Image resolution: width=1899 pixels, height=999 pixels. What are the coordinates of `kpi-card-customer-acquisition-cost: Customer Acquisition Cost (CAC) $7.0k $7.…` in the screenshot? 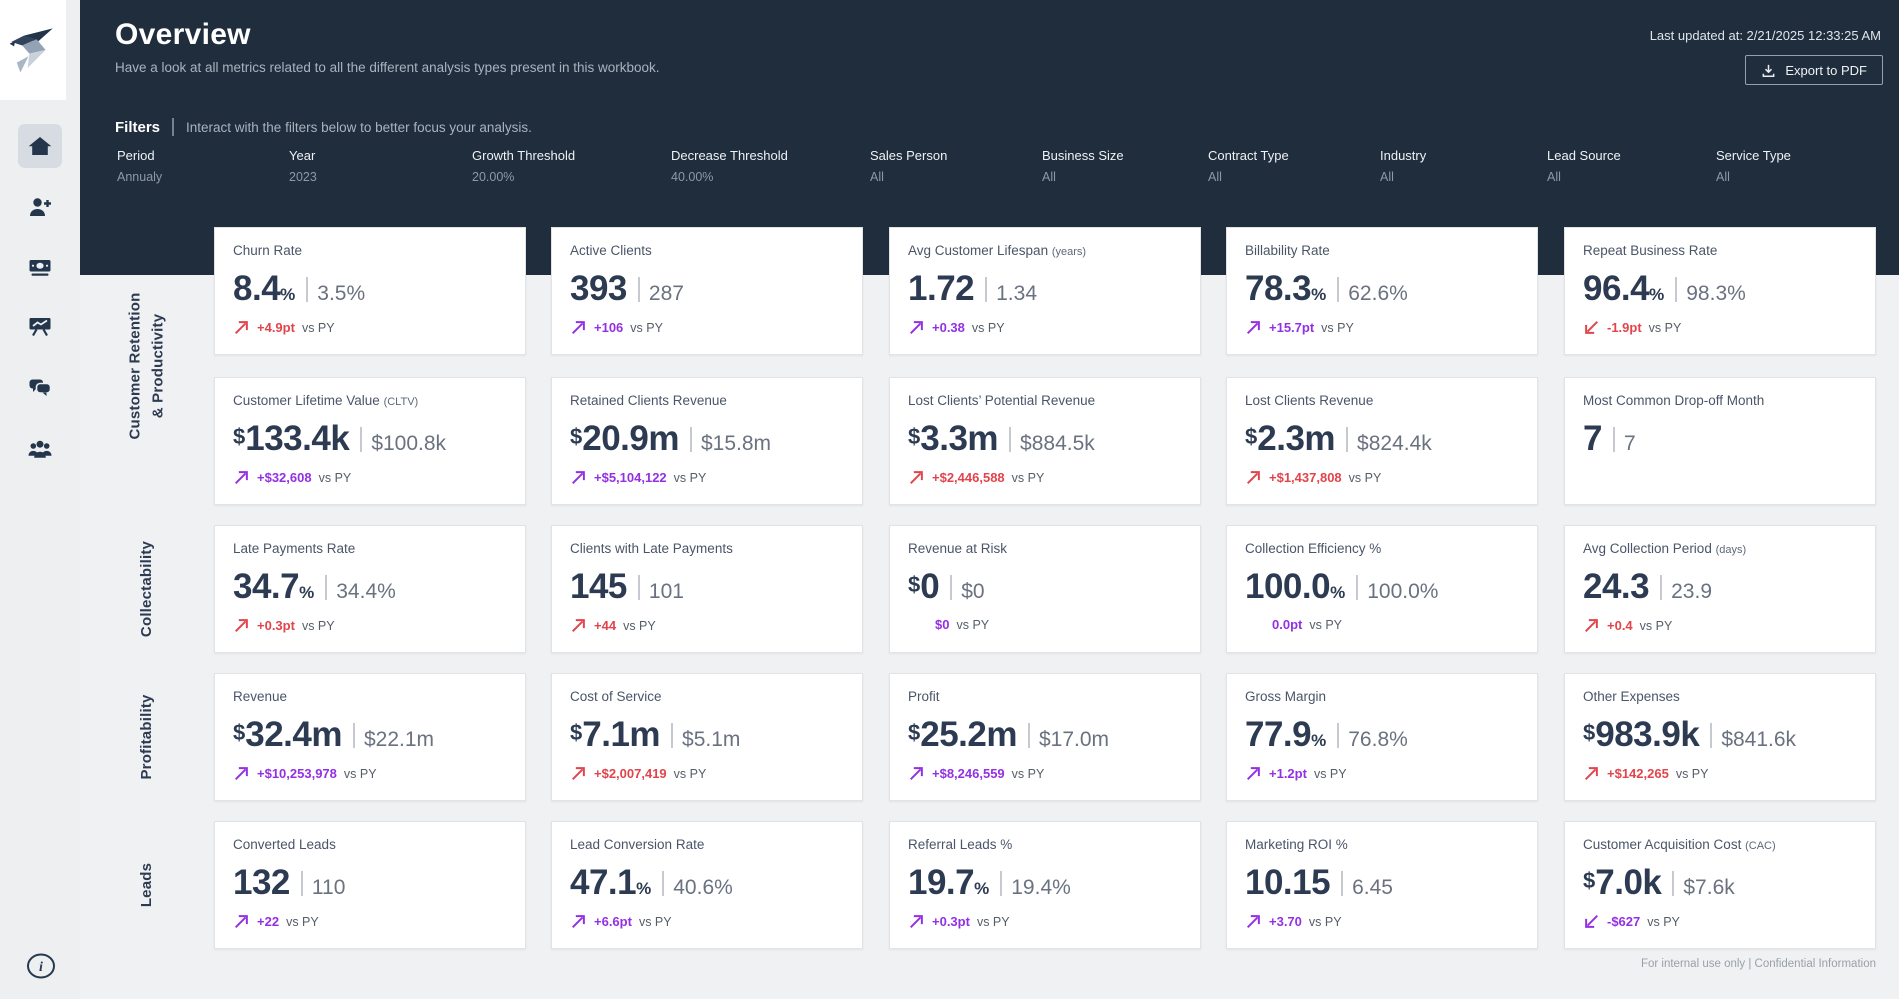 It's located at (1720, 885).